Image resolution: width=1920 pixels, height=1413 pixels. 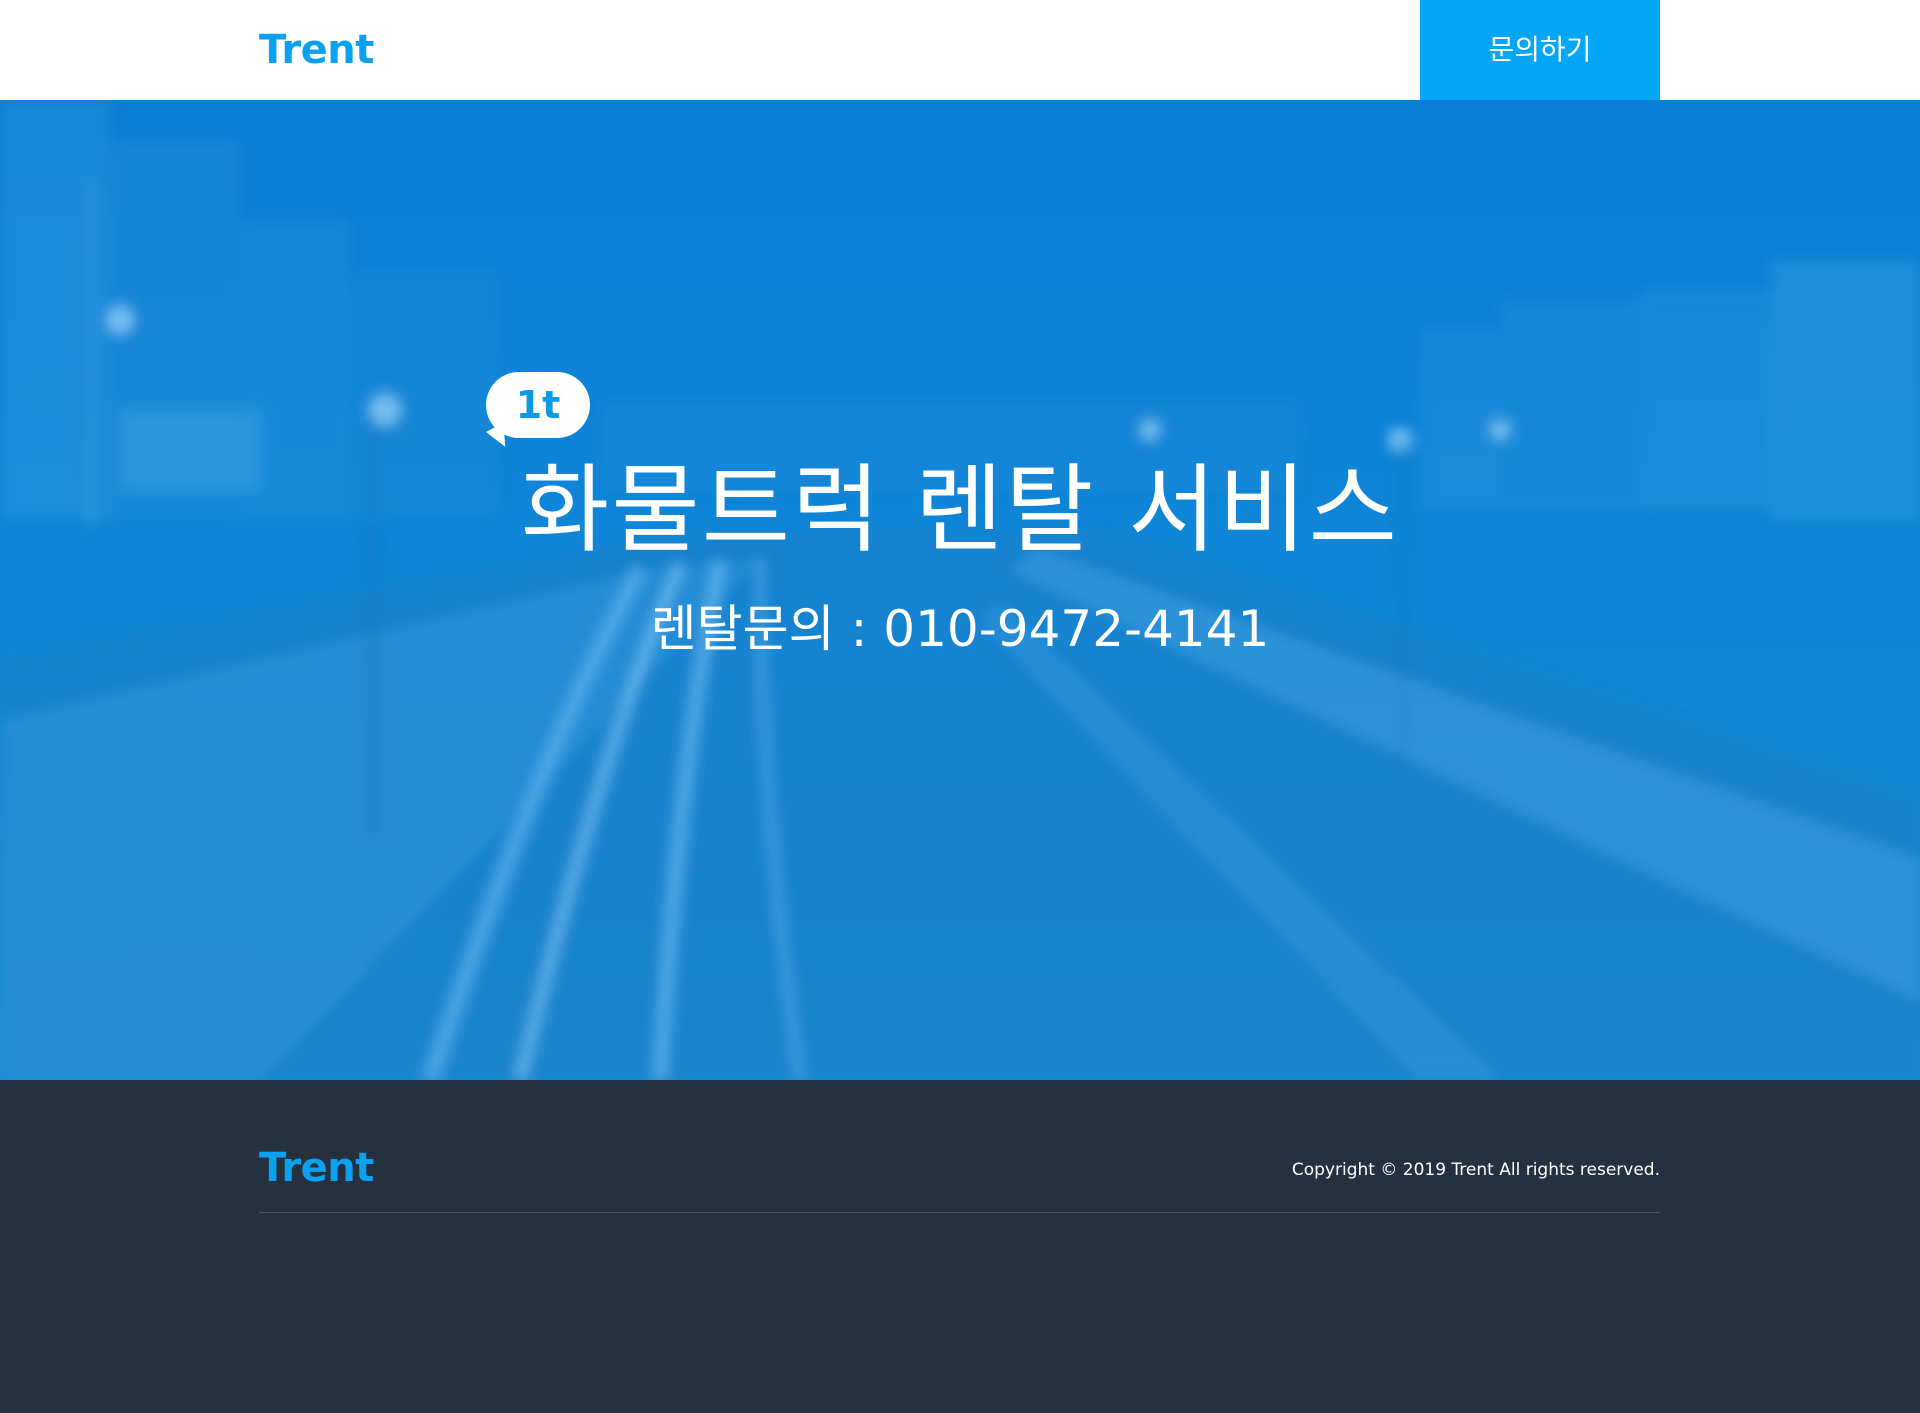 I want to click on hero-title: 화물트럭 렌탈 서비스, so click(x=960, y=510).